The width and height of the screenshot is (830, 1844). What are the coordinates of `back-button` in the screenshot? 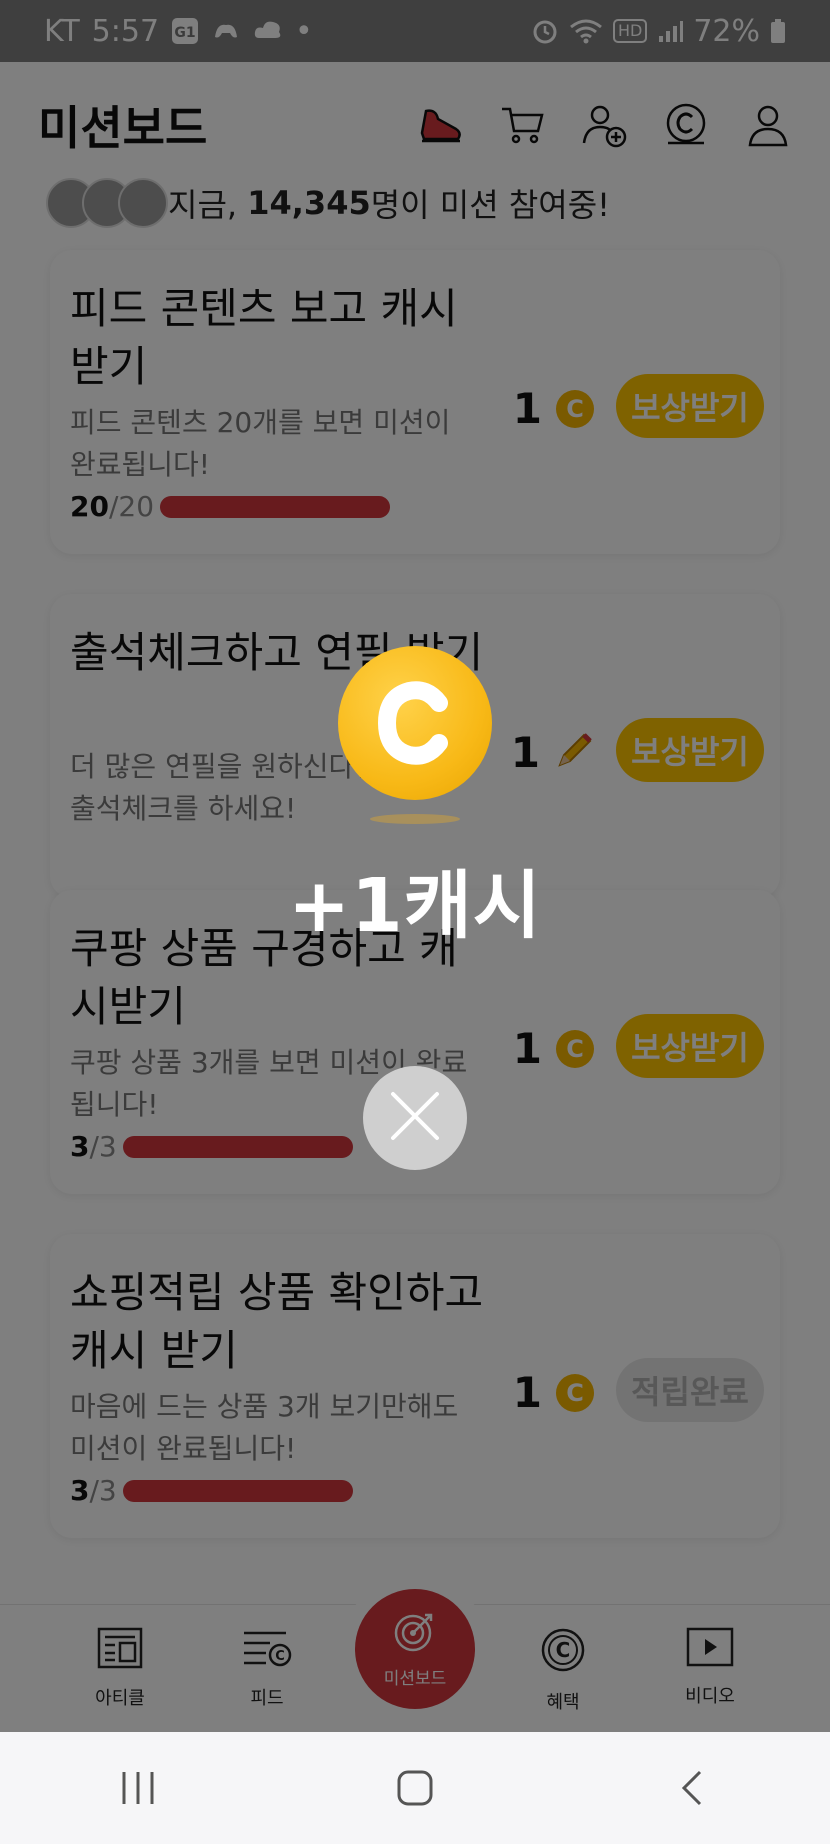 It's located at (692, 1788).